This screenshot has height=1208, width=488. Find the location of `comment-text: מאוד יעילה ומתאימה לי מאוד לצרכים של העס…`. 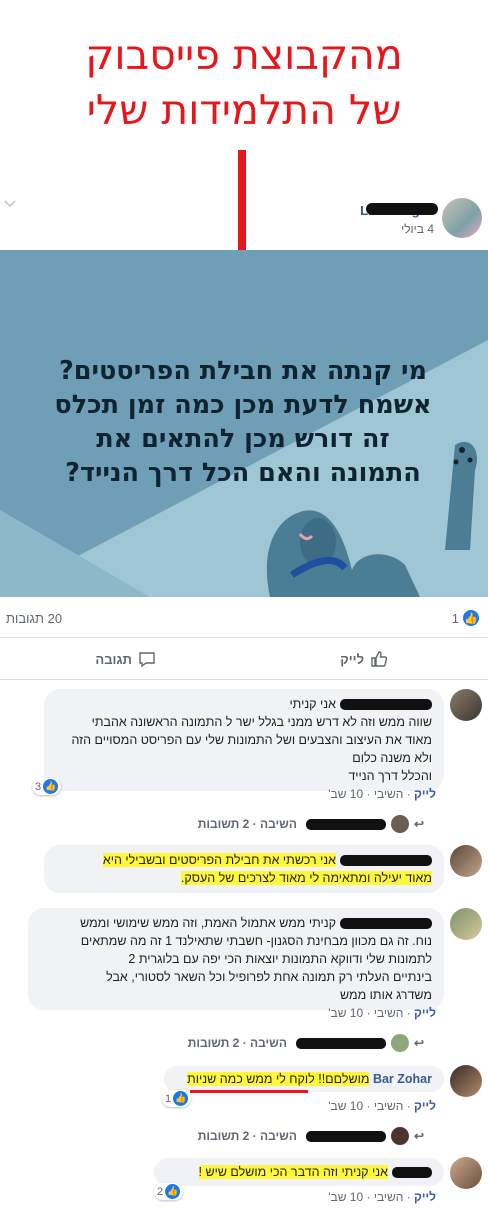

comment-text: מאוד יעילה ומתאימה לי מאוד לצרכים של העס… is located at coordinates (306, 878).